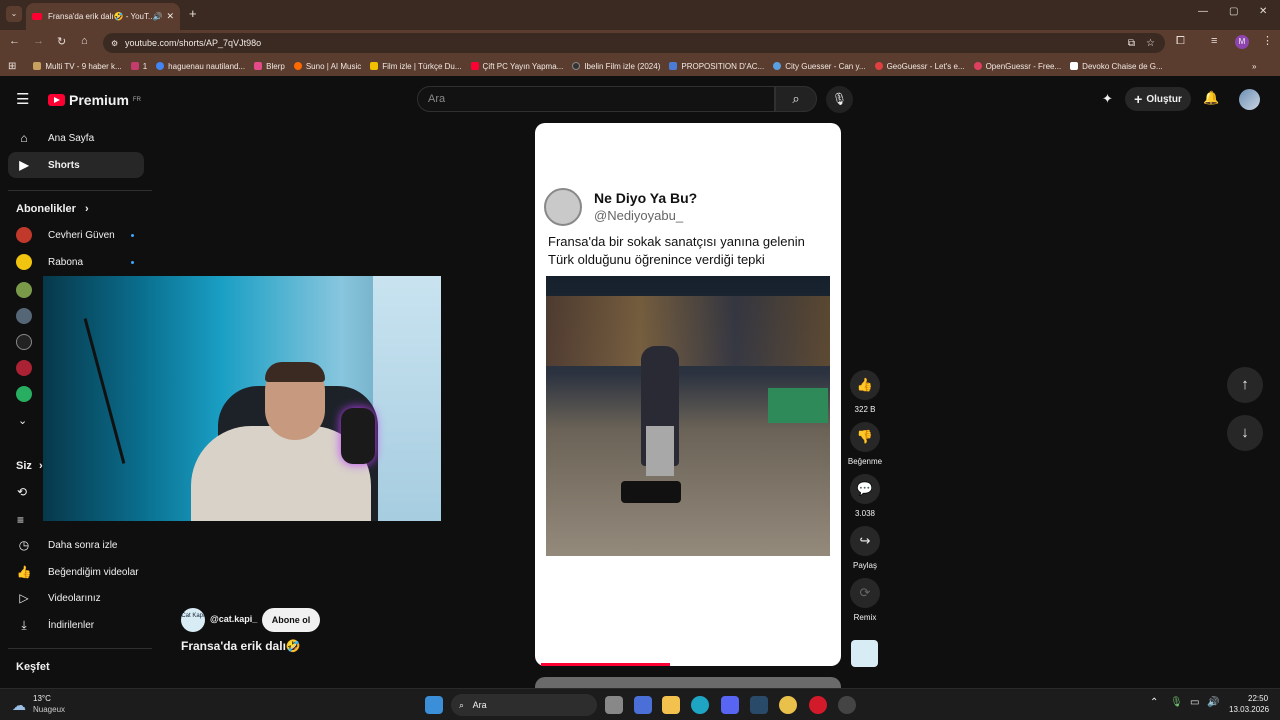 The width and height of the screenshot is (1280, 720). What do you see at coordinates (22, 99) in the screenshot?
I see `hamburger-menu-icon: ☰` at bounding box center [22, 99].